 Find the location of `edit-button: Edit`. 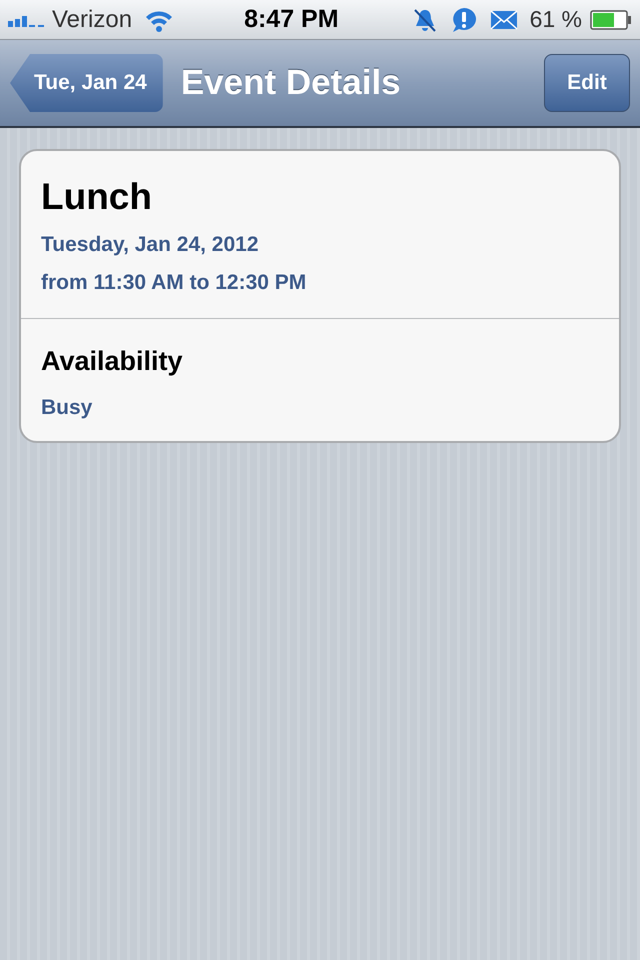

edit-button: Edit is located at coordinates (587, 83).